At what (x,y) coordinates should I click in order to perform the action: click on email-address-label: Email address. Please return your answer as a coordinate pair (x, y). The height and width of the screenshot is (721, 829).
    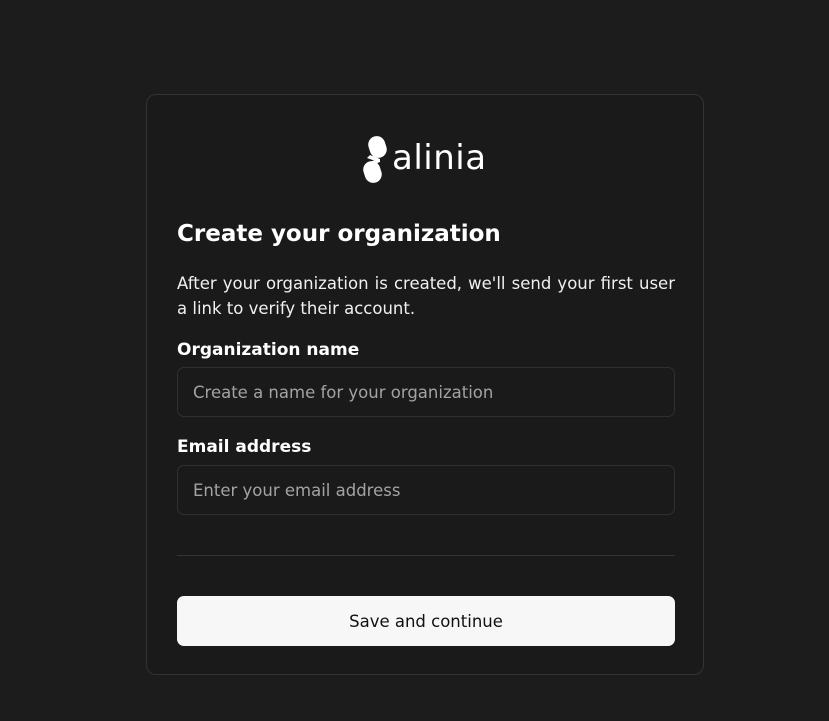
    Looking at the image, I should click on (244, 447).